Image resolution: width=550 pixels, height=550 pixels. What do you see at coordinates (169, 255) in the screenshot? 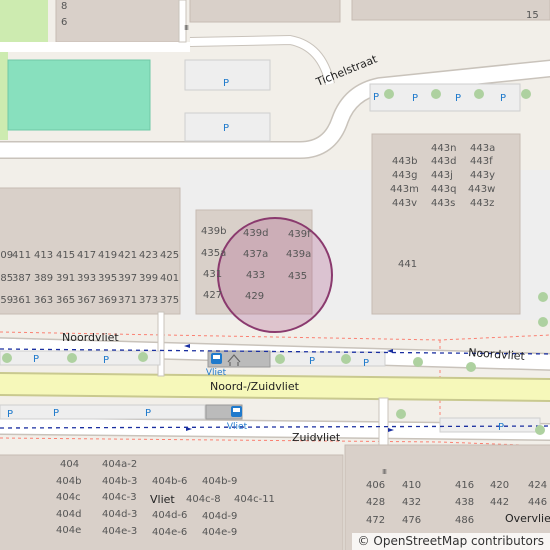
I see `address-label: 425` at bounding box center [169, 255].